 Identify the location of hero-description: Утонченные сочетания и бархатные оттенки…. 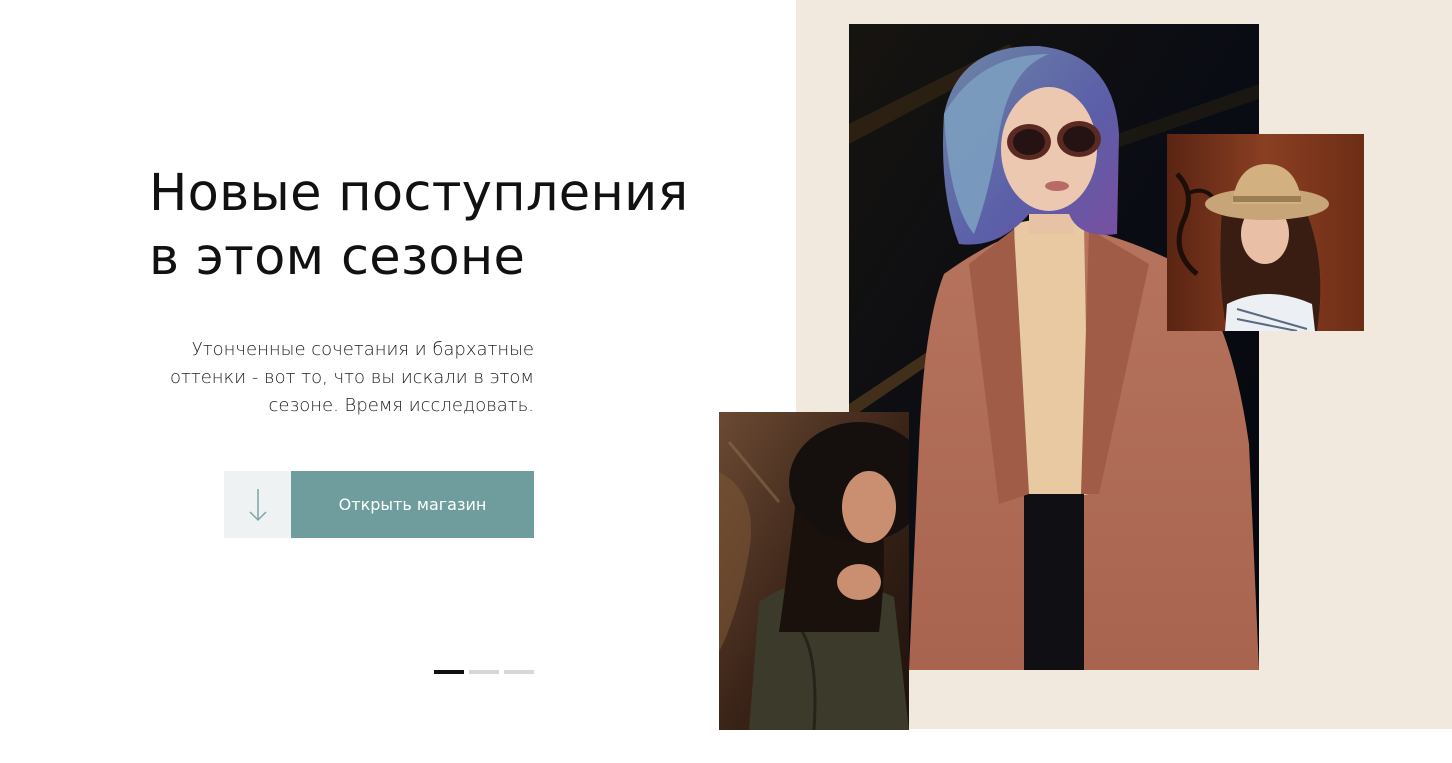
(339, 378).